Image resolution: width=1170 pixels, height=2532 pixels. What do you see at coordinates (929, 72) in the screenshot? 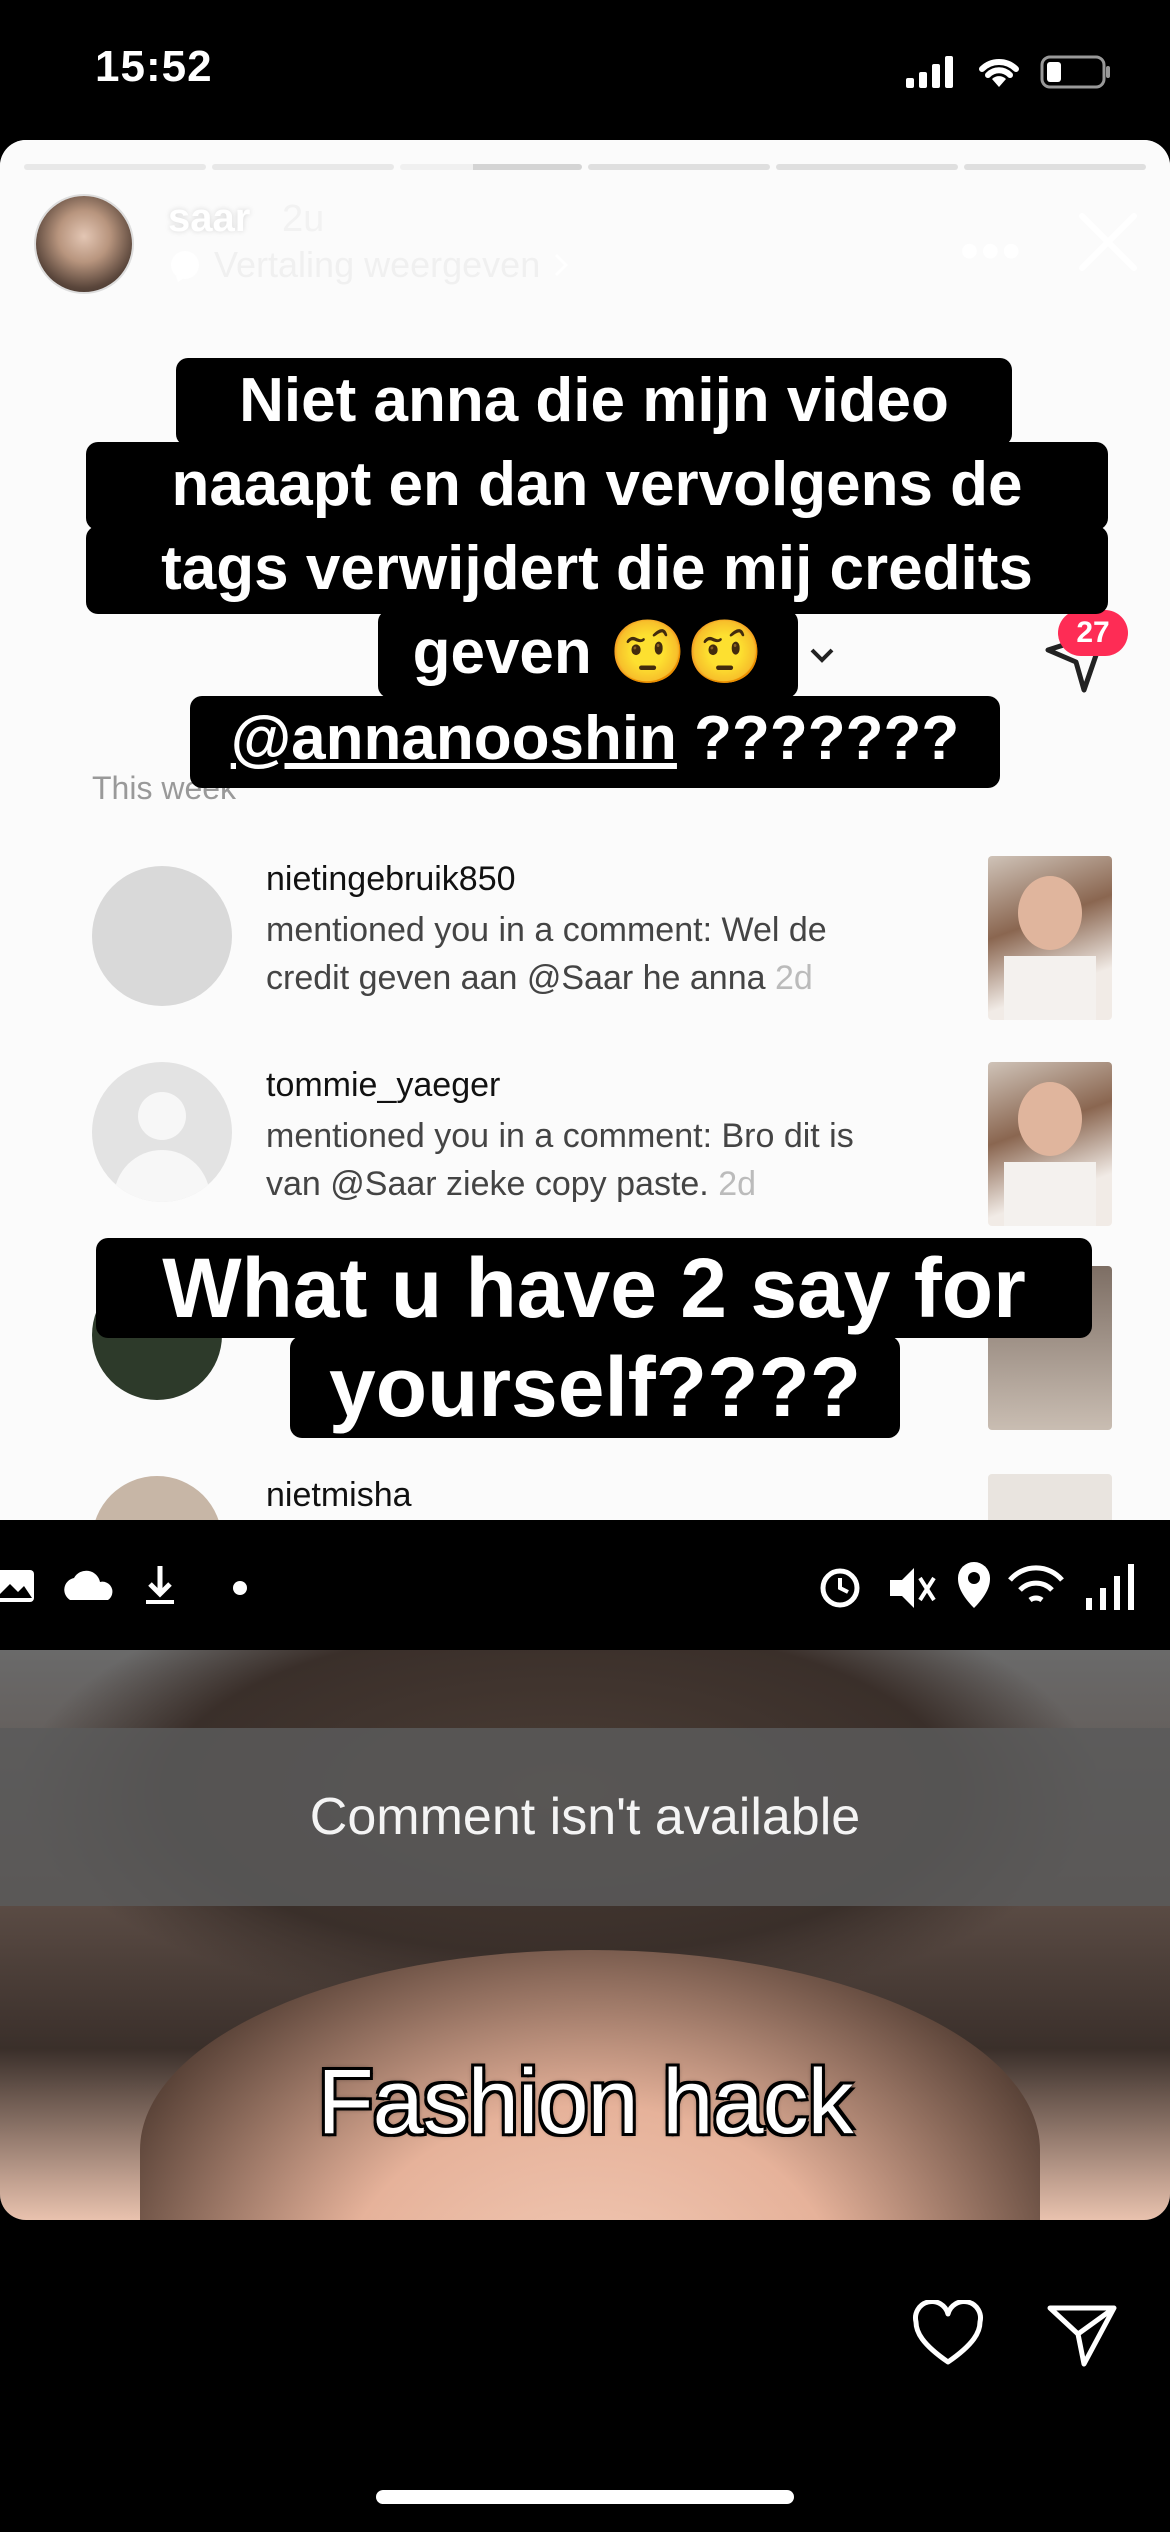
I see `signal-icon` at bounding box center [929, 72].